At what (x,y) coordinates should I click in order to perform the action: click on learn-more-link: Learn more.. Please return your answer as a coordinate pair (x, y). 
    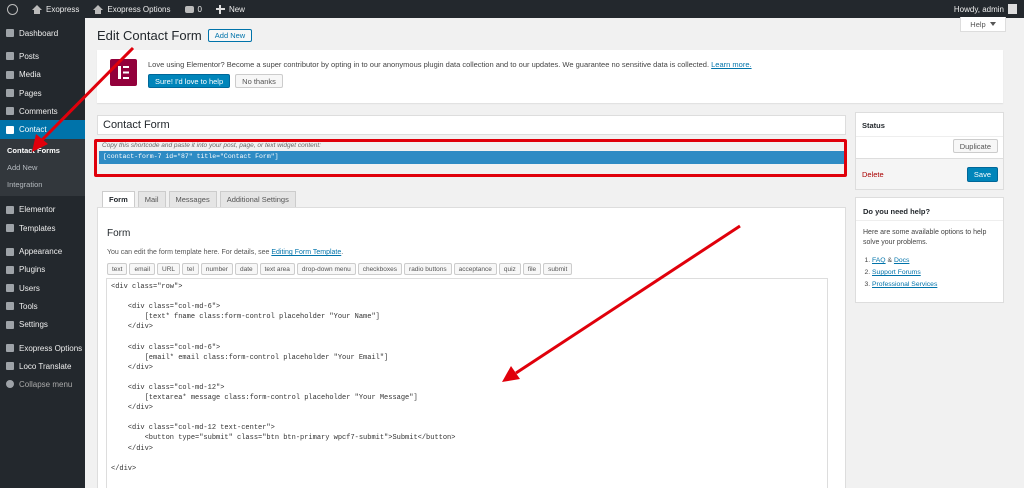
    Looking at the image, I should click on (731, 64).